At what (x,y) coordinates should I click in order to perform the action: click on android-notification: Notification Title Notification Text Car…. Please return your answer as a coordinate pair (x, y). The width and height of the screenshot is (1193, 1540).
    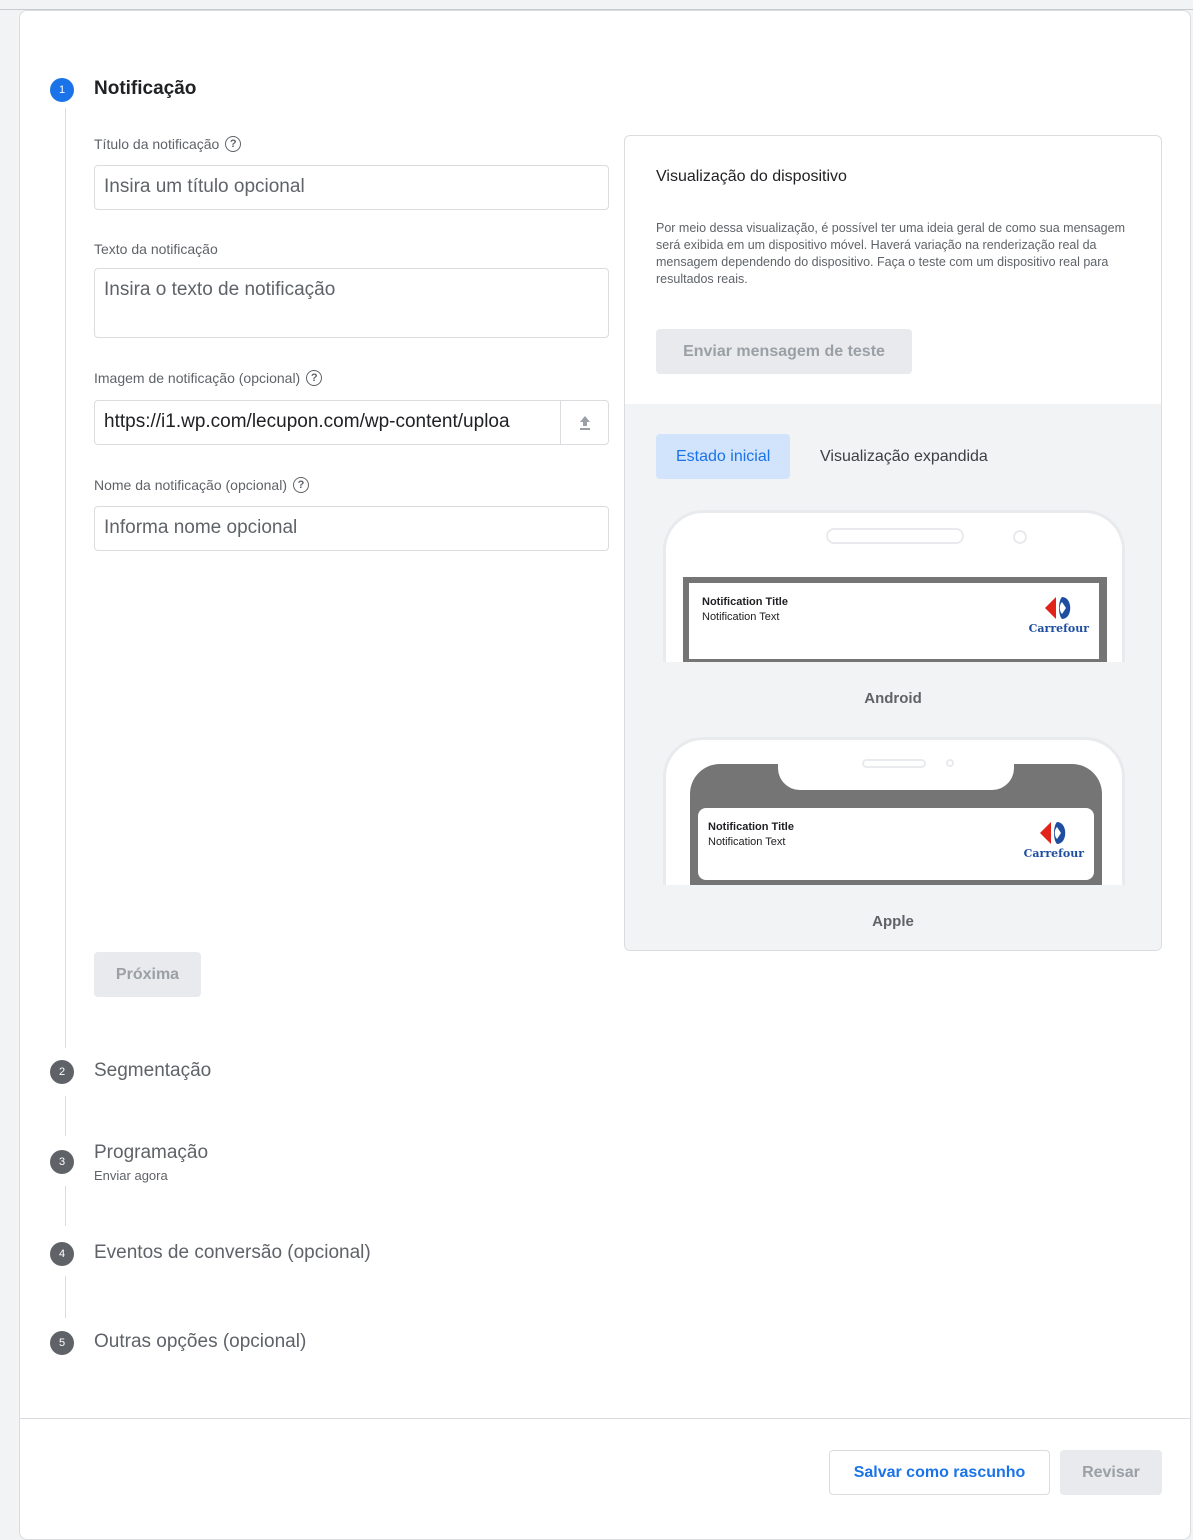
    Looking at the image, I should click on (894, 621).